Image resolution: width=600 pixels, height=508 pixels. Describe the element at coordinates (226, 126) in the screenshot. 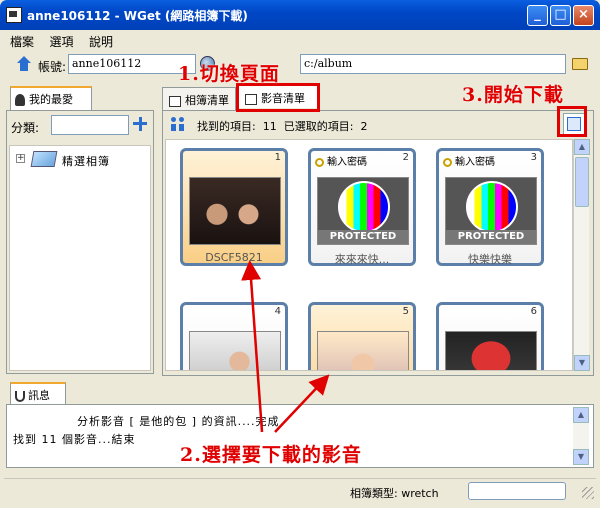

I see `found-label: 找到的項目:` at that location.